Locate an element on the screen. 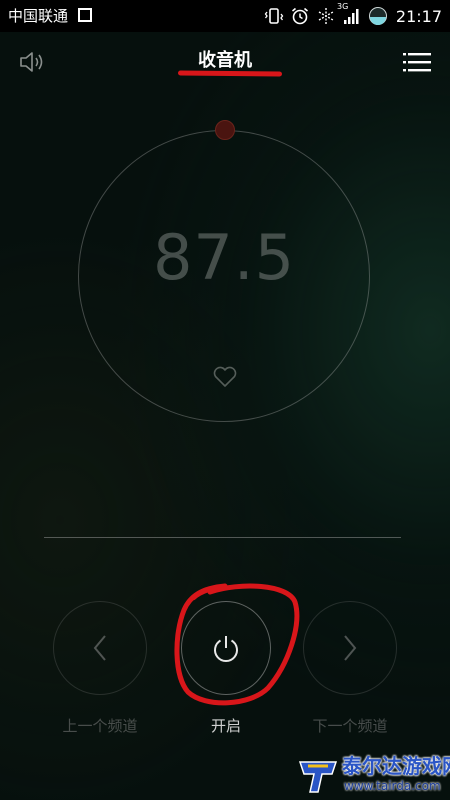 This screenshot has width=450, height=800. frequency-display: 87.5 is located at coordinates (224, 257).